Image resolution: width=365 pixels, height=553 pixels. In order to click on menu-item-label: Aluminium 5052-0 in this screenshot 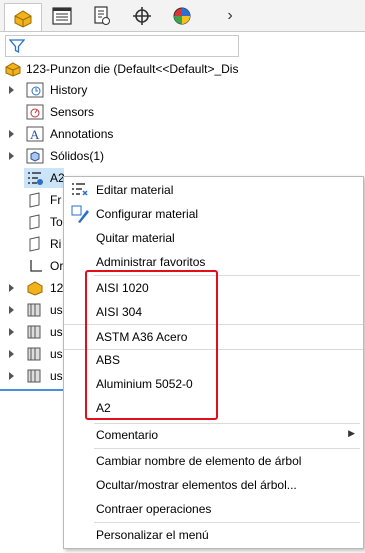, I will do `click(144, 384)`.